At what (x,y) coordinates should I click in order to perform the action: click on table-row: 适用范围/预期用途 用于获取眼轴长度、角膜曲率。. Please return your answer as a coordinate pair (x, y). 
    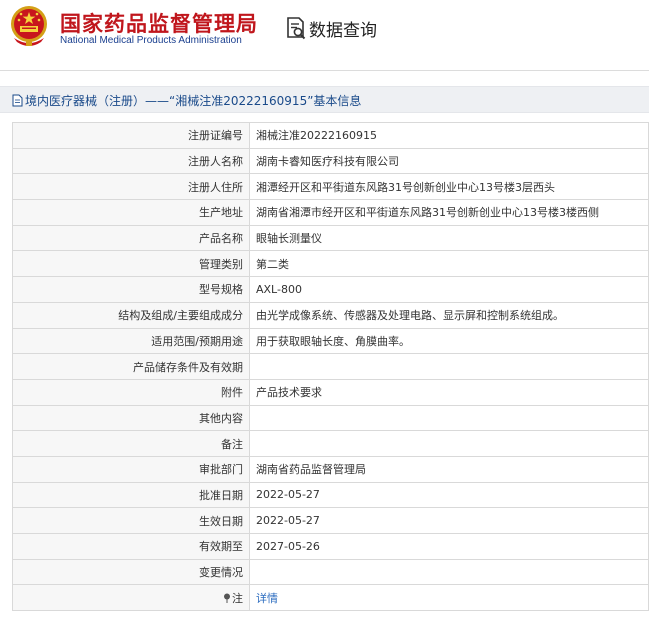
    Looking at the image, I should click on (330, 341).